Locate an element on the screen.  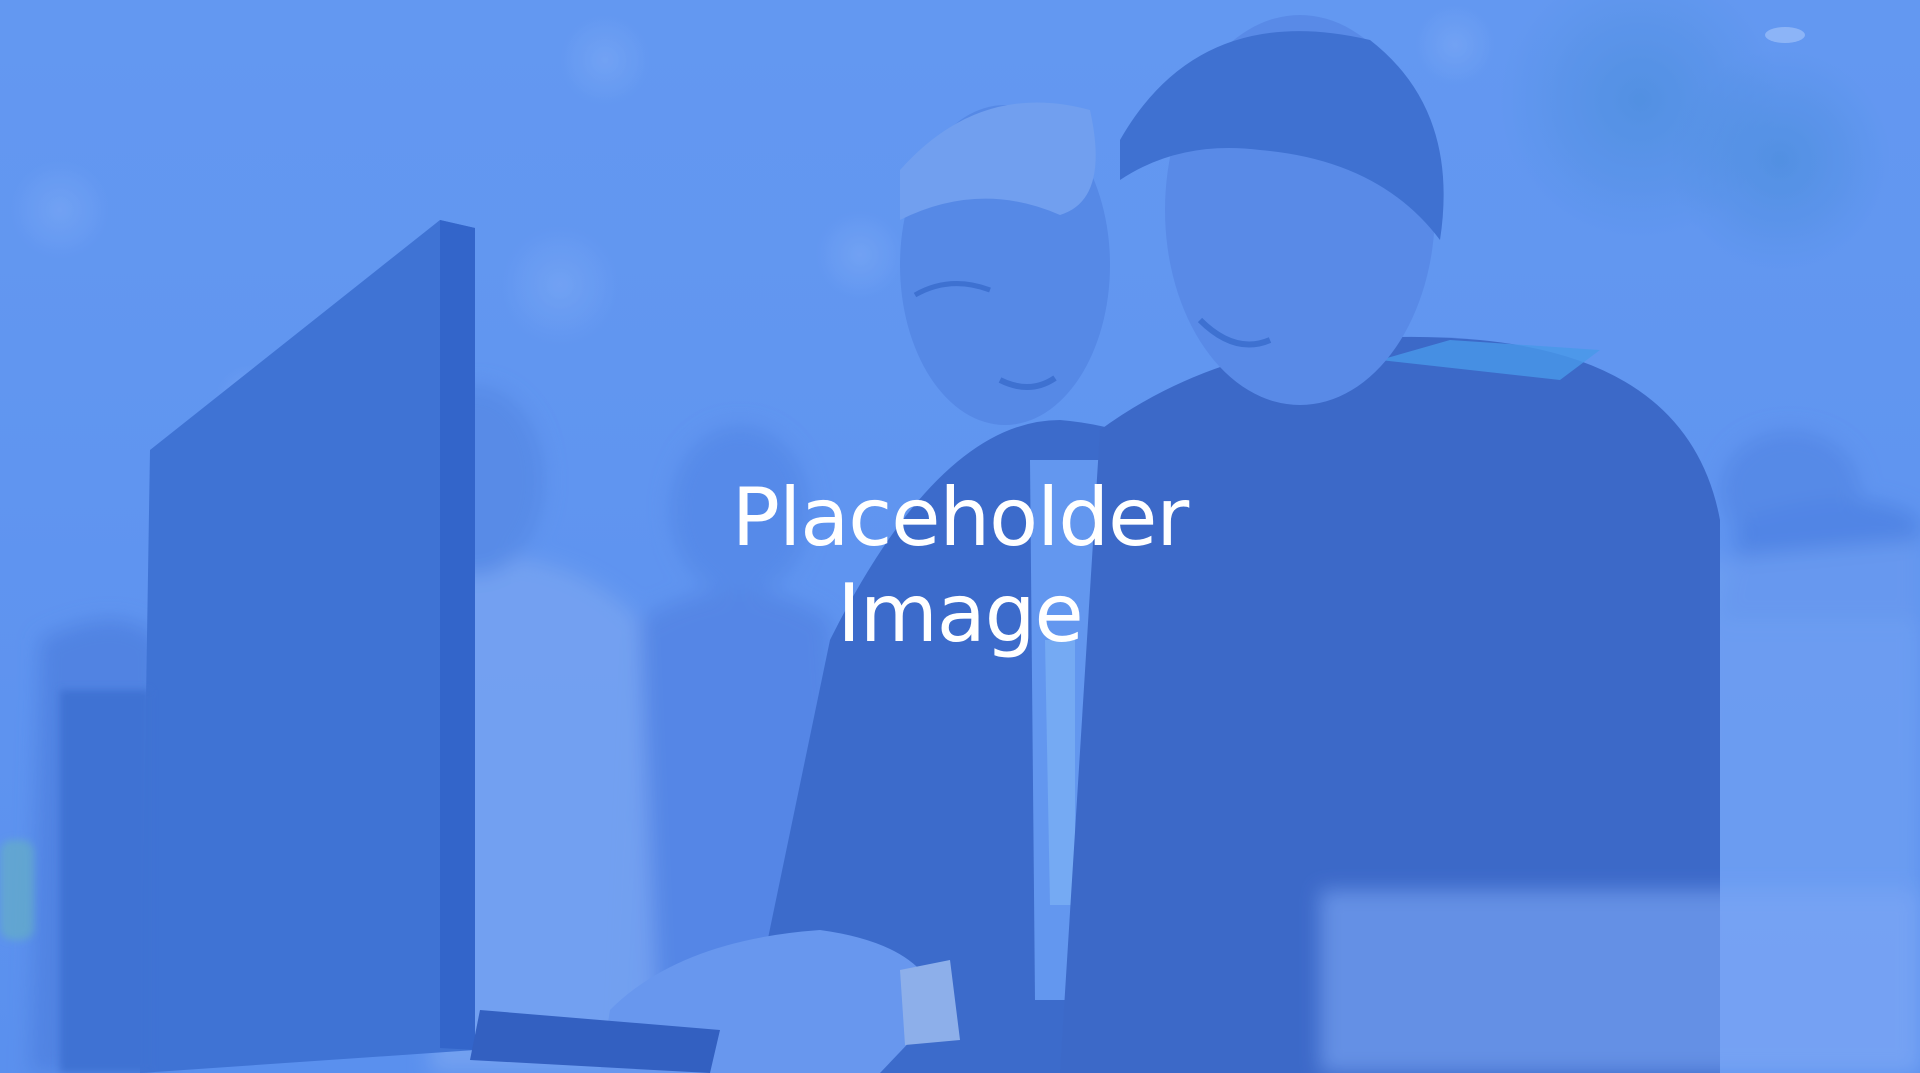
caption-line-2: Image is located at coordinates (960, 613).